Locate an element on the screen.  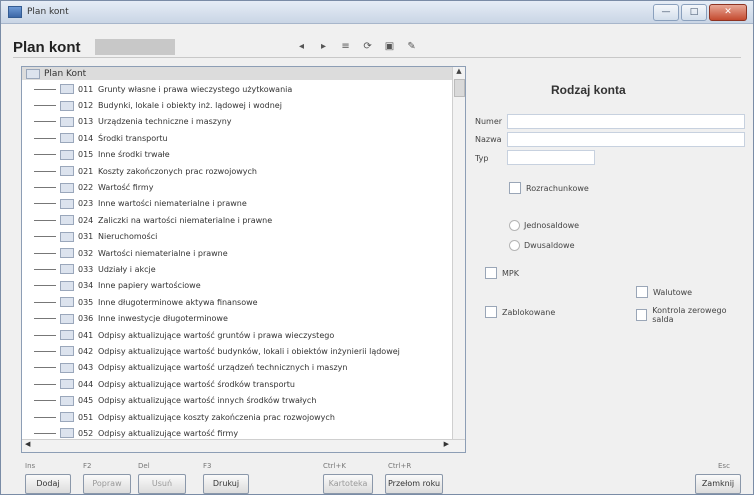
horizontal-scrollbar: ◀ ▶ is located at coordinates (243, 445).